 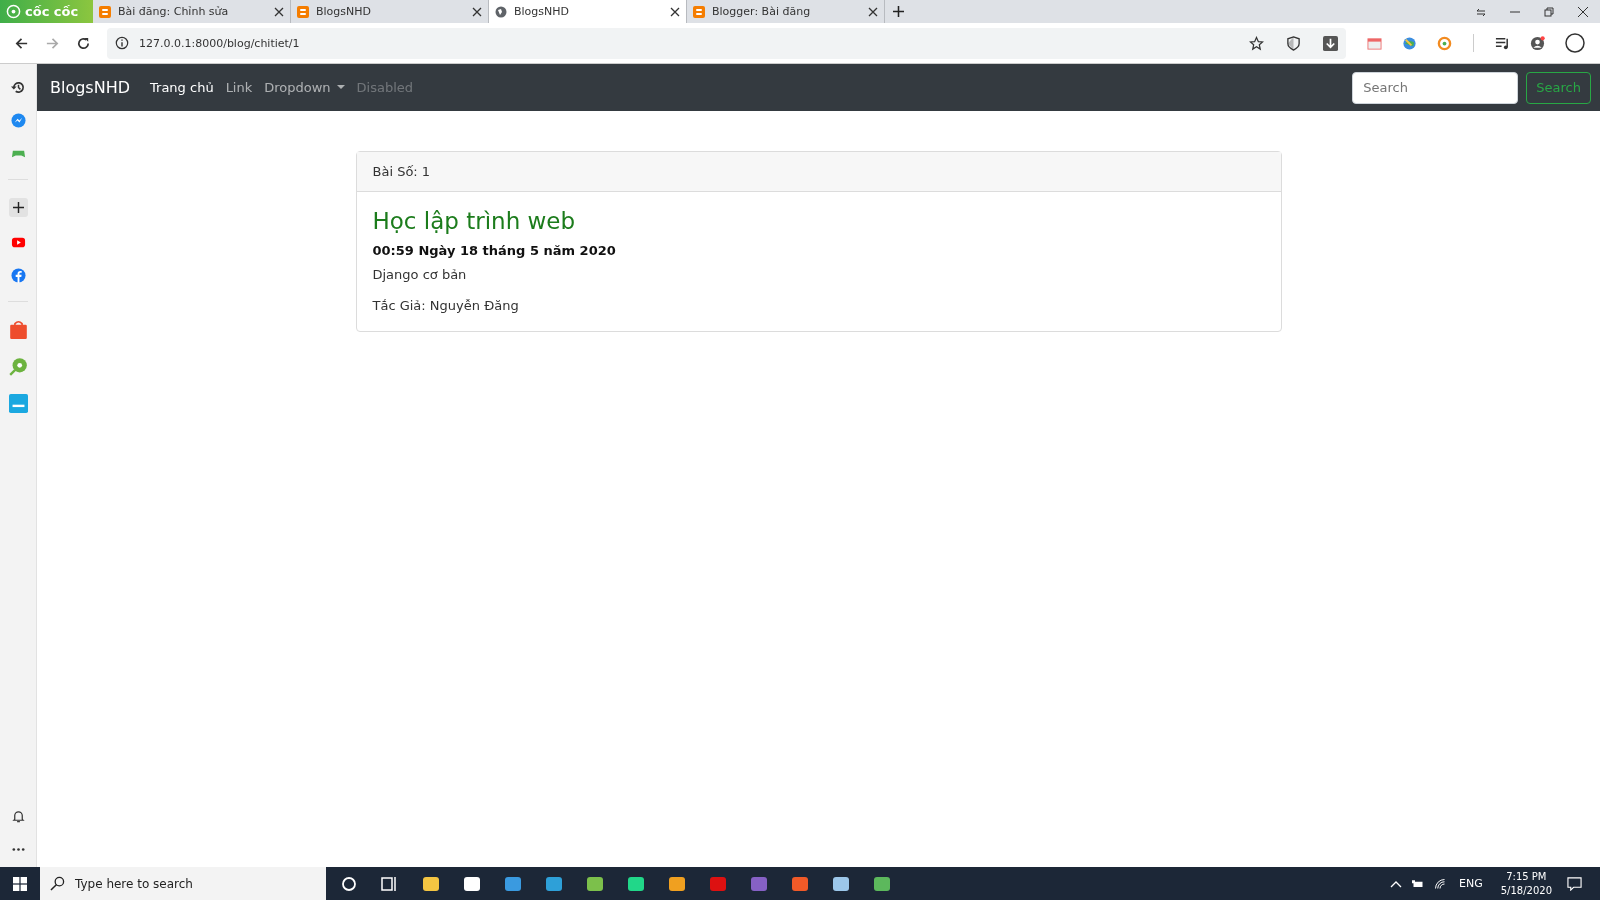 What do you see at coordinates (182, 87) in the screenshot?
I see `nav-link: Trang chủ` at bounding box center [182, 87].